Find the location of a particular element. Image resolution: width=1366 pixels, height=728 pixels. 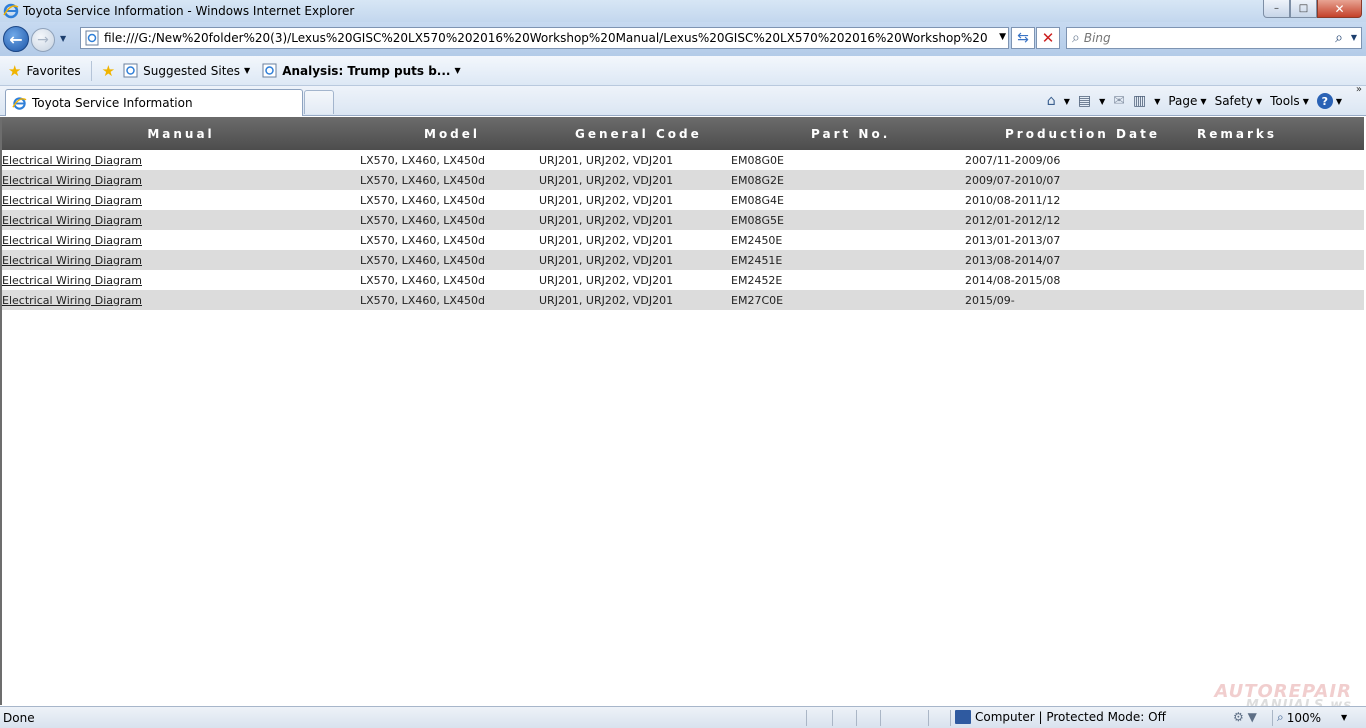

production-date-cell: 2014/08-2015/08 is located at coordinates (1013, 280).